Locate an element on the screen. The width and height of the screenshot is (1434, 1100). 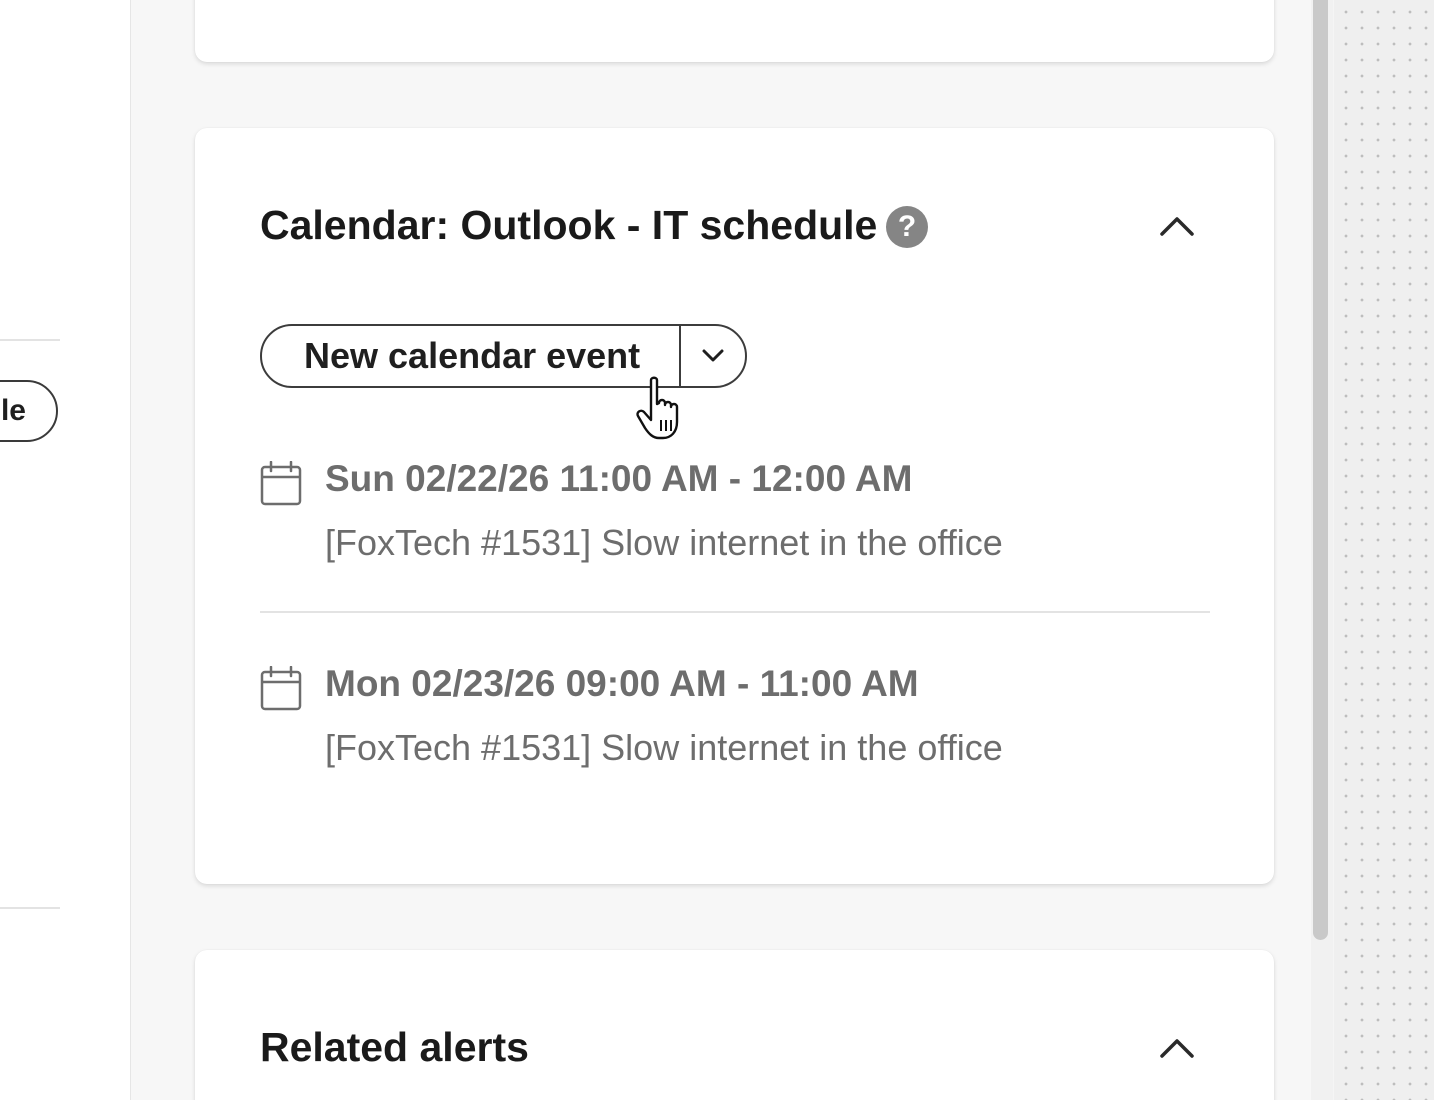
event-time: Mon 02/23/26 09:00 AM - 11:00 AM is located at coordinates (622, 683).